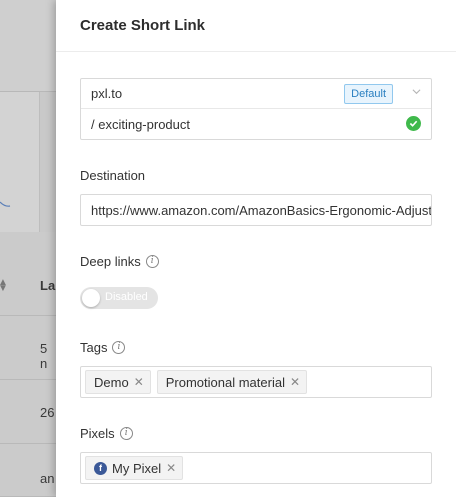  Describe the element at coordinates (4, 285) in the screenshot. I see `sort-icon: ▲ ▼` at that location.